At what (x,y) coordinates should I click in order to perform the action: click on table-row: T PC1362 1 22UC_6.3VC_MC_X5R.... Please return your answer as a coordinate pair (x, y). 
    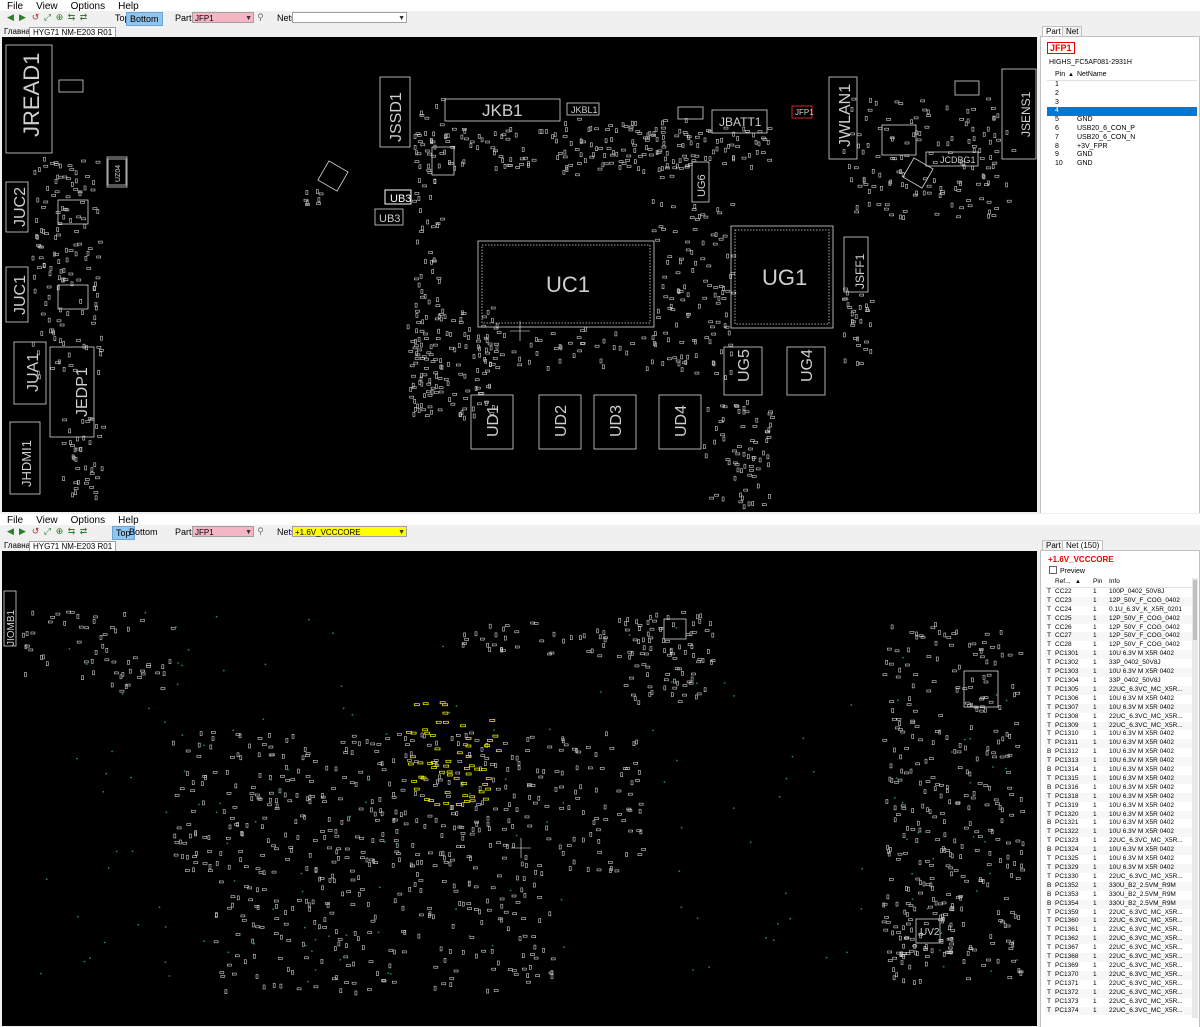
    Looking at the image, I should click on (1119, 940).